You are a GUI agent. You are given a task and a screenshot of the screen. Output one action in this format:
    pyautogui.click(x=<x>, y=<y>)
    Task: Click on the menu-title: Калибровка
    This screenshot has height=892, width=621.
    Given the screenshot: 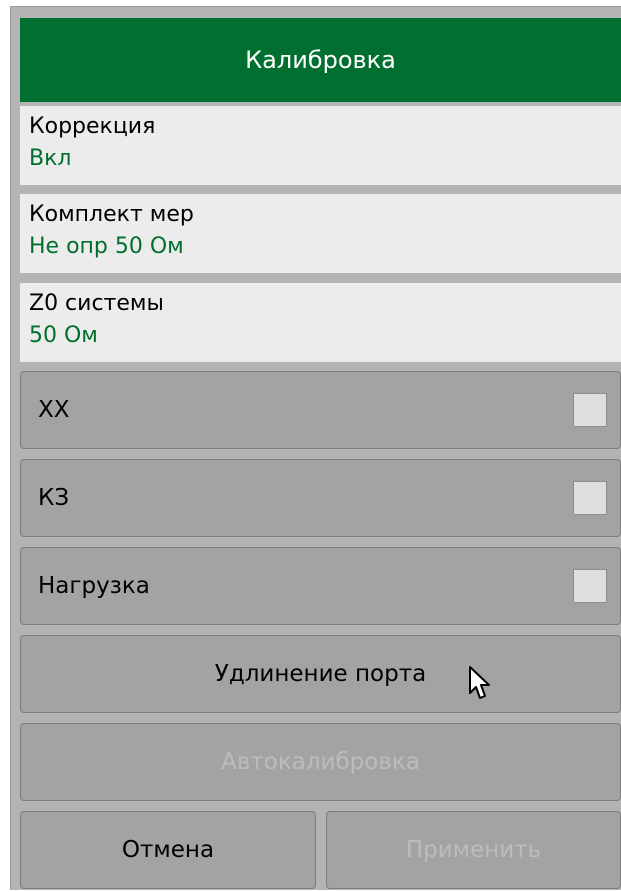 What is the action you would take?
    pyautogui.click(x=320, y=60)
    